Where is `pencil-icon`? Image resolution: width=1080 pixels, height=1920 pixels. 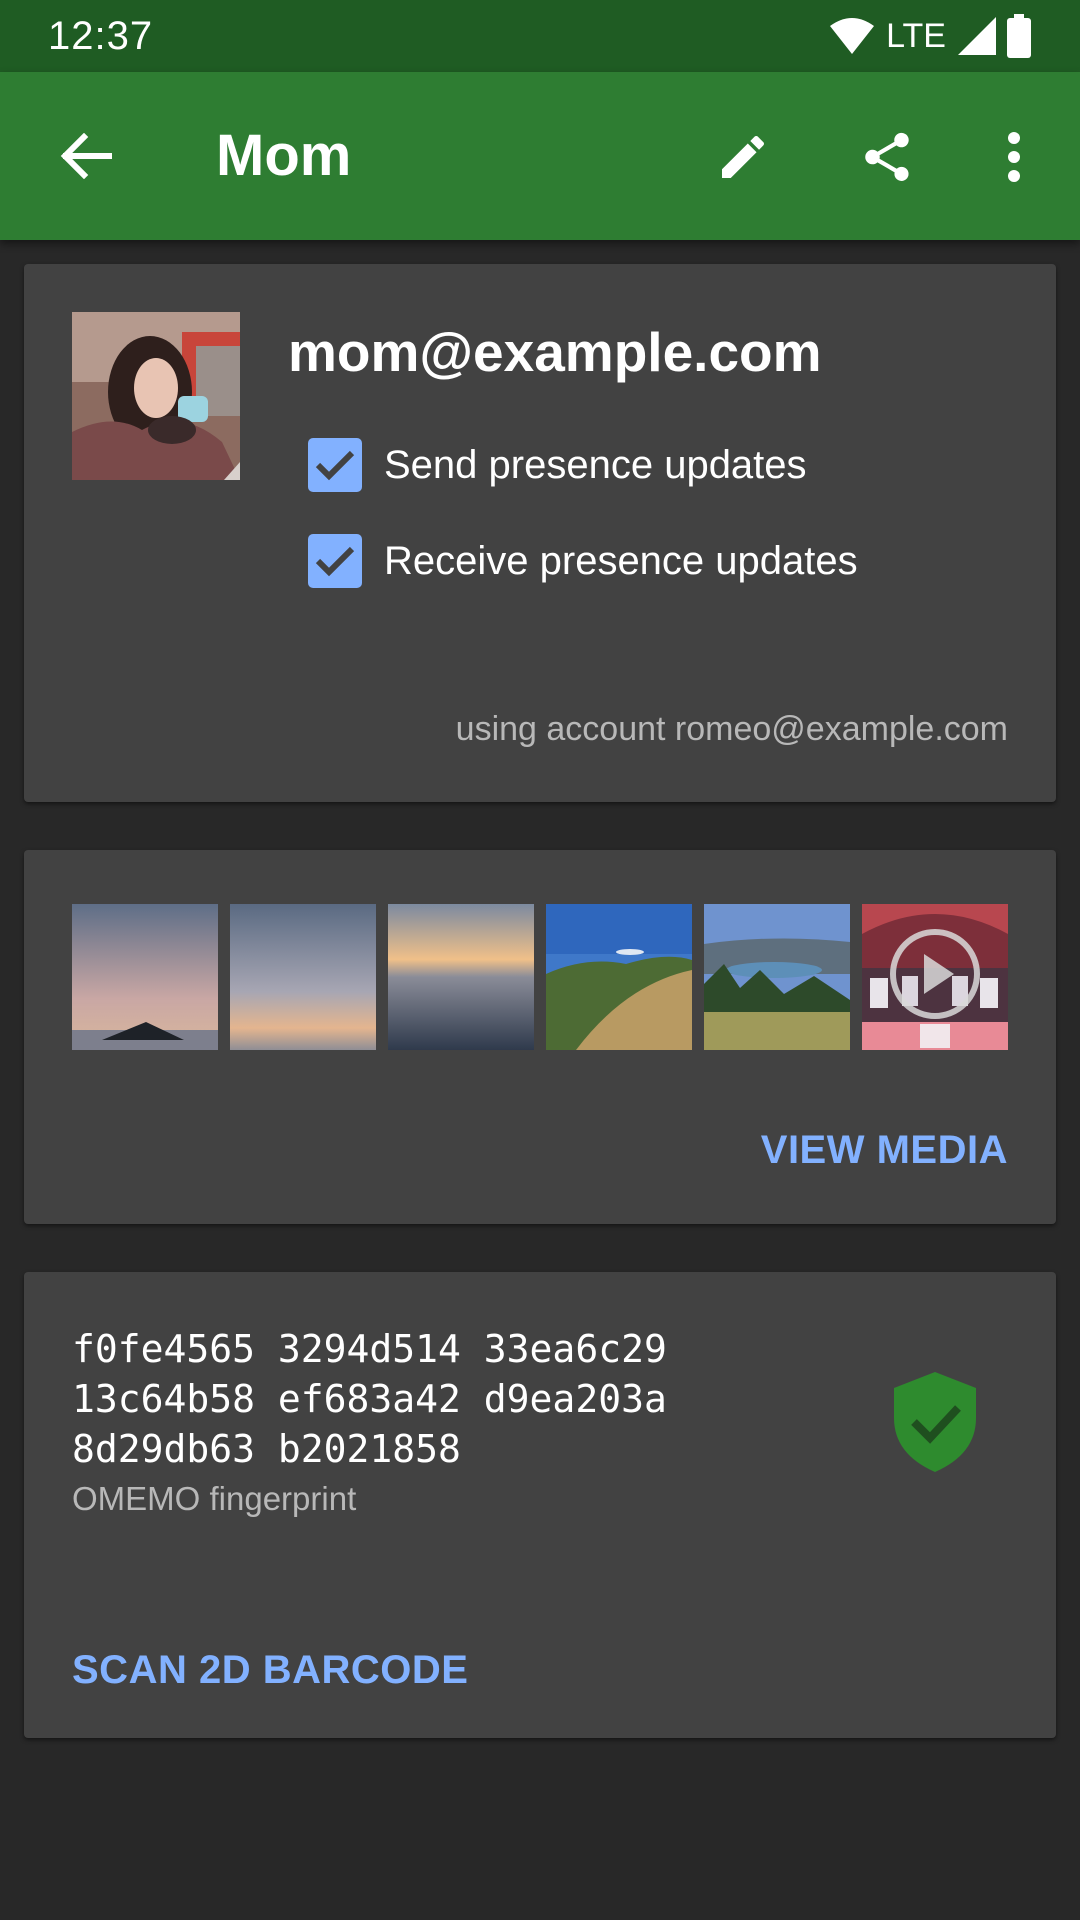
pencil-icon is located at coordinates (743, 156).